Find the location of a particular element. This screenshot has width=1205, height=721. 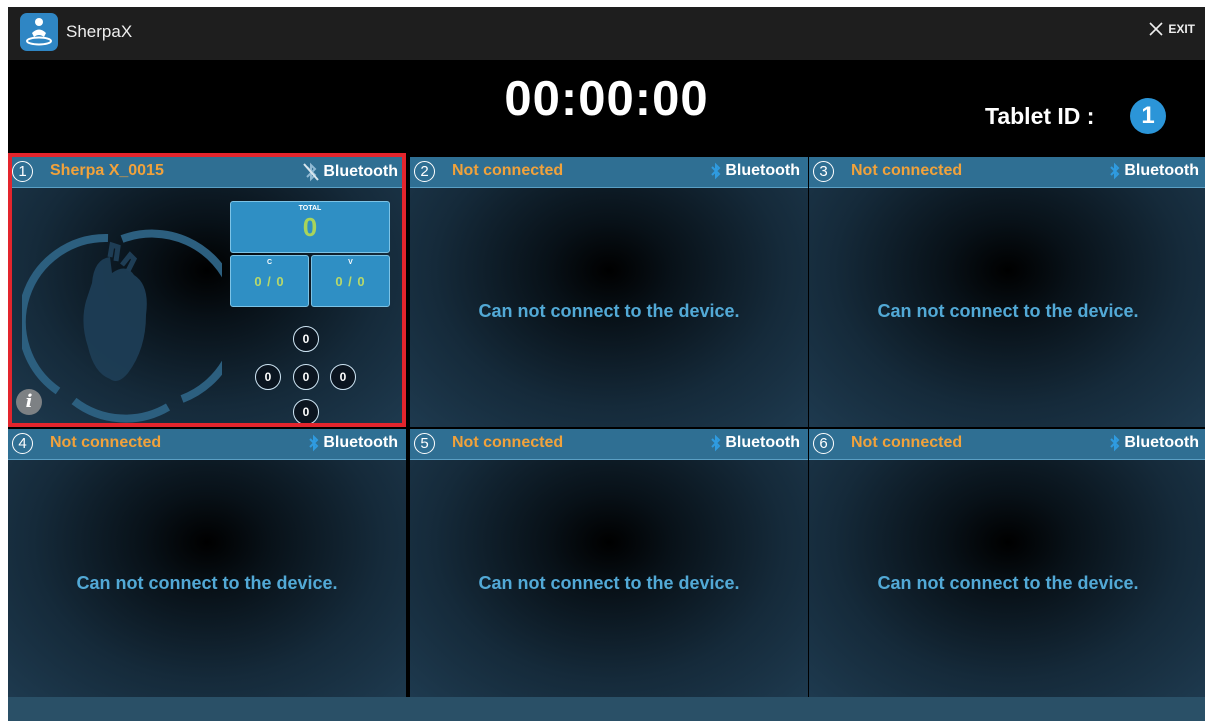

tablet-id-badge: 1 is located at coordinates (1148, 116).